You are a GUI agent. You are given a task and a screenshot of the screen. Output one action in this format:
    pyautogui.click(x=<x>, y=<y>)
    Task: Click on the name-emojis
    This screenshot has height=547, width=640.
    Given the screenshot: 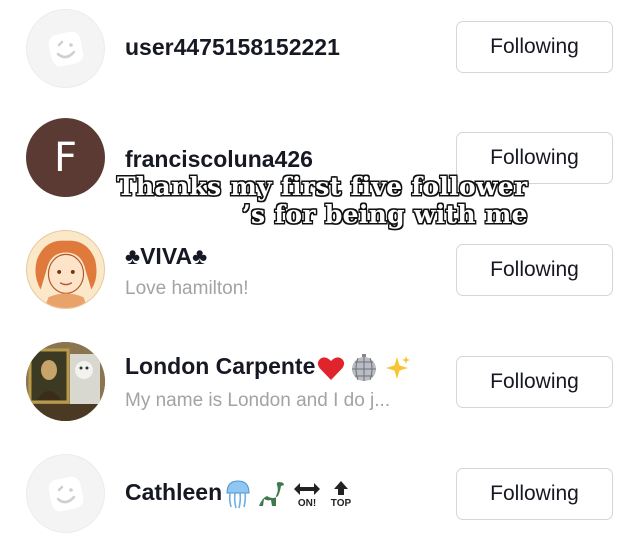 What is the action you would take?
    pyautogui.click(x=364, y=367)
    